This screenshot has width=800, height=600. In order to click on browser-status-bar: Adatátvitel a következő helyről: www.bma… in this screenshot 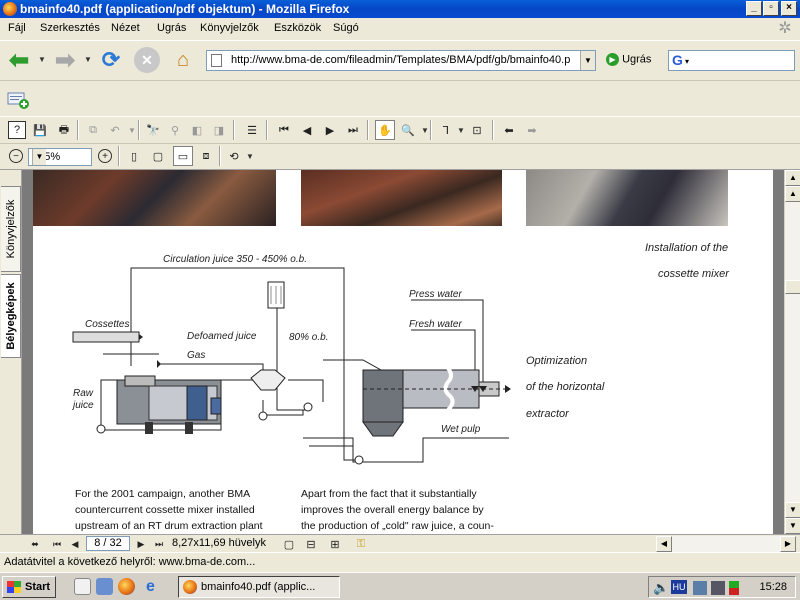, I will do `click(400, 562)`.